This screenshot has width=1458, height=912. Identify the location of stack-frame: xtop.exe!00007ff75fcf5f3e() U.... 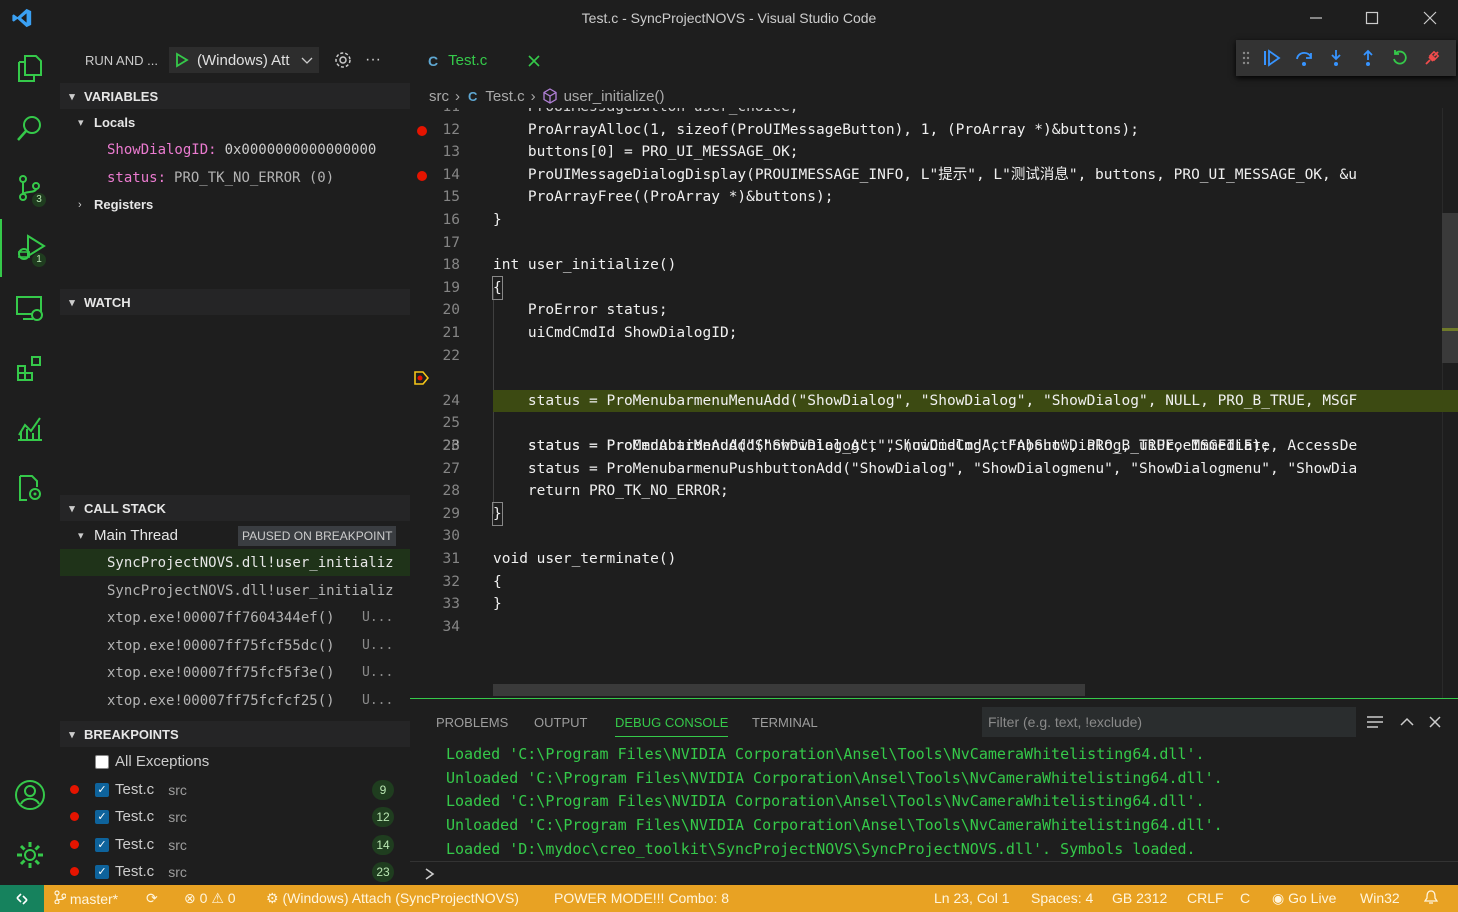
(235, 672).